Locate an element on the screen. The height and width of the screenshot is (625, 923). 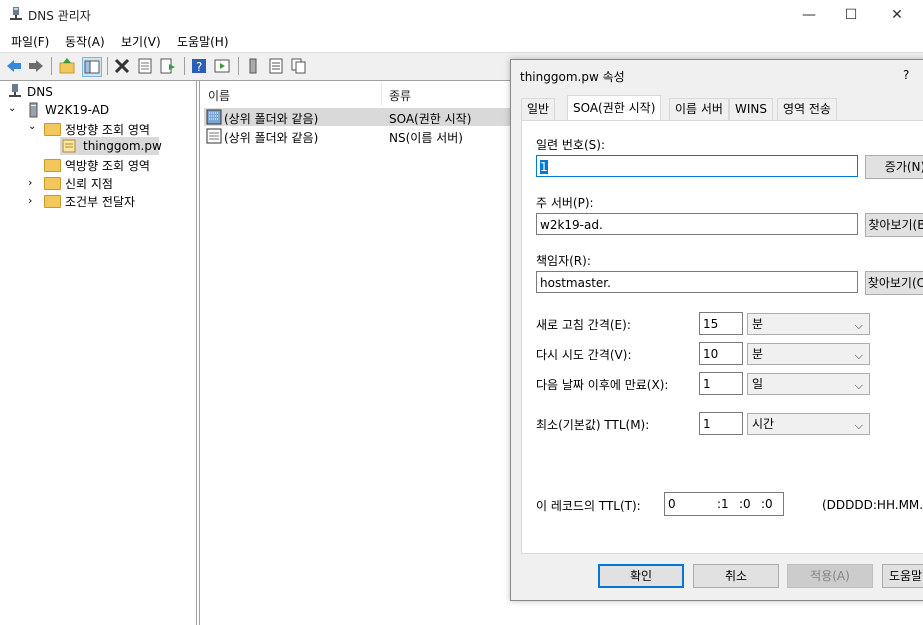
expire-label: 다음 날짜 이후에 만료(X): is located at coordinates (602, 385).